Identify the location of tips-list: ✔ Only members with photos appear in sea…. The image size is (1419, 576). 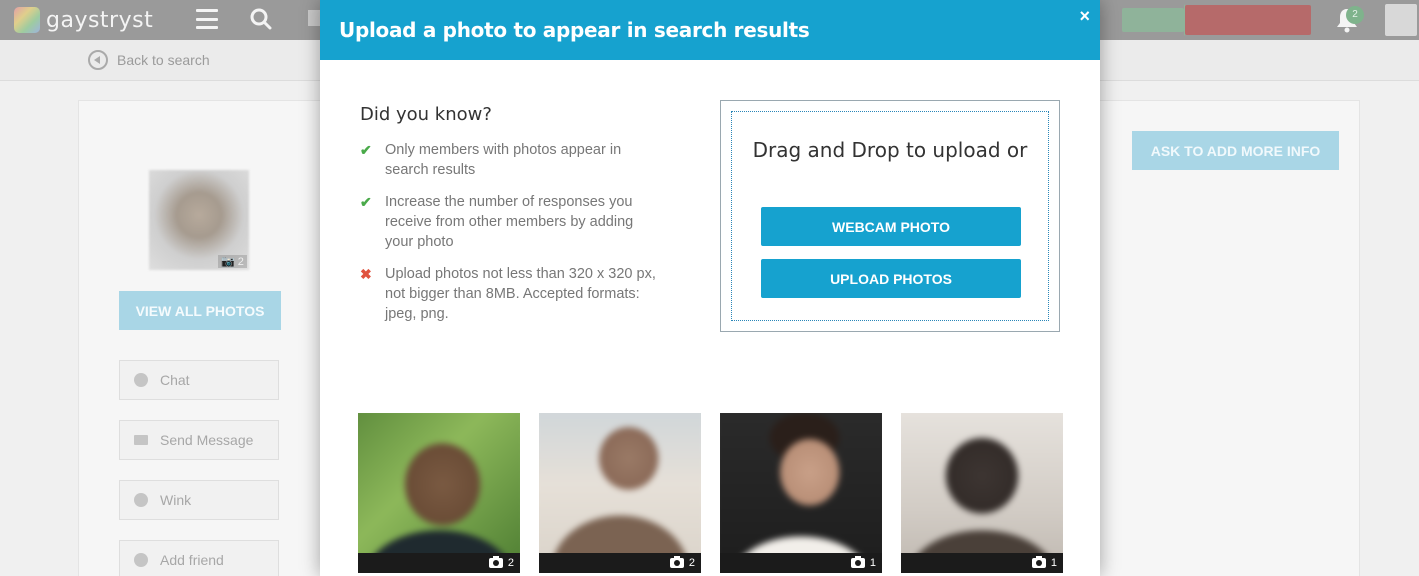
(510, 238).